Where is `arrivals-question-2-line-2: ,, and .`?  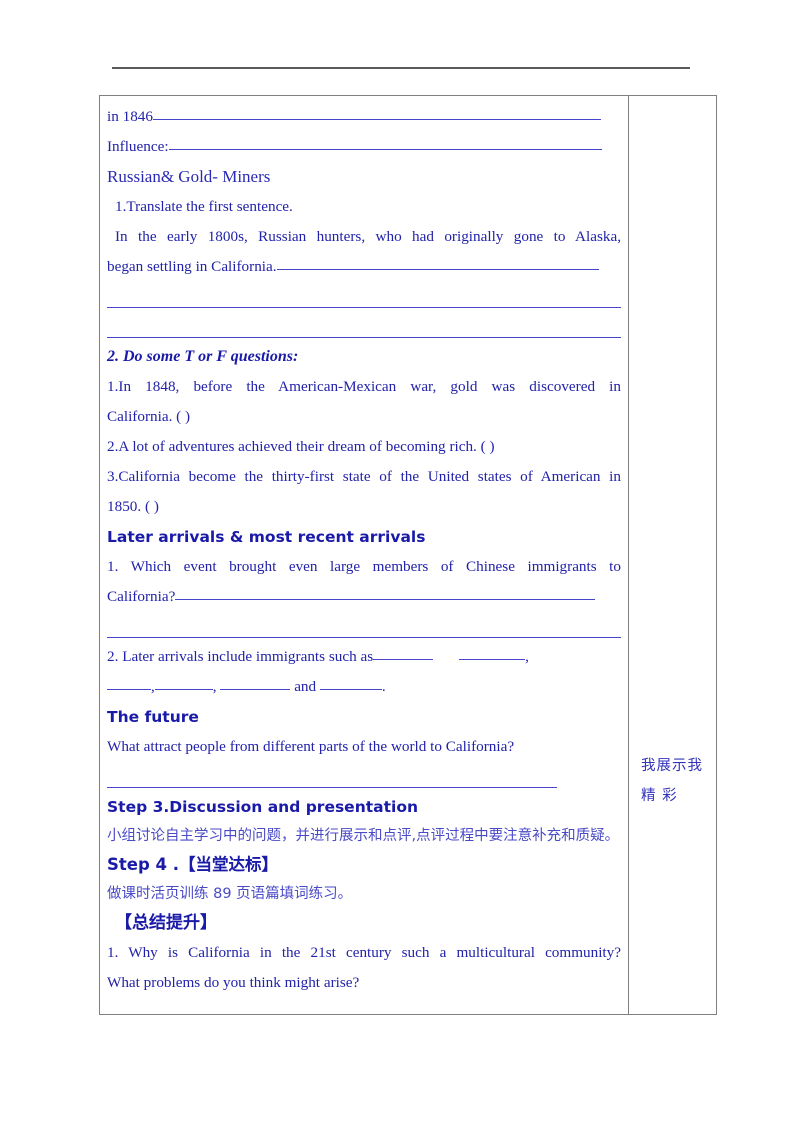 arrivals-question-2-line-2: ,, and . is located at coordinates (364, 687).